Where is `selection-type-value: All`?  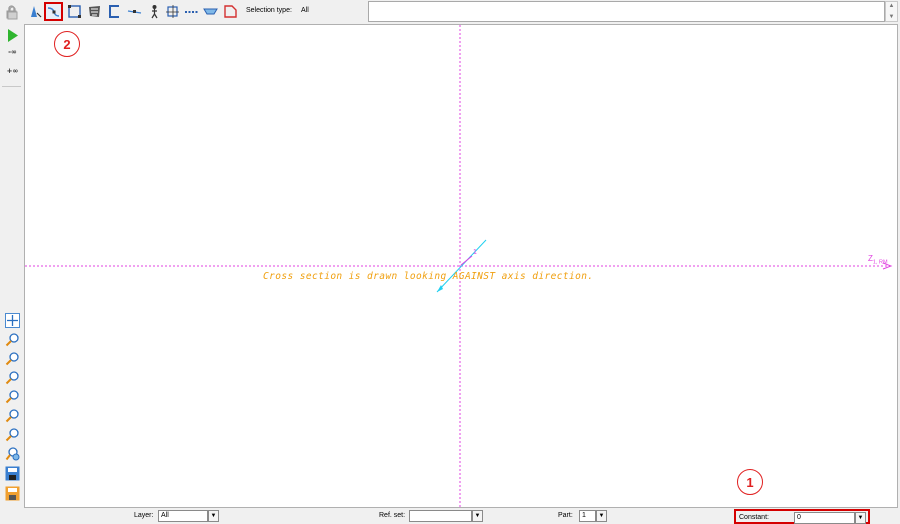
selection-type-value: All is located at coordinates (305, 10).